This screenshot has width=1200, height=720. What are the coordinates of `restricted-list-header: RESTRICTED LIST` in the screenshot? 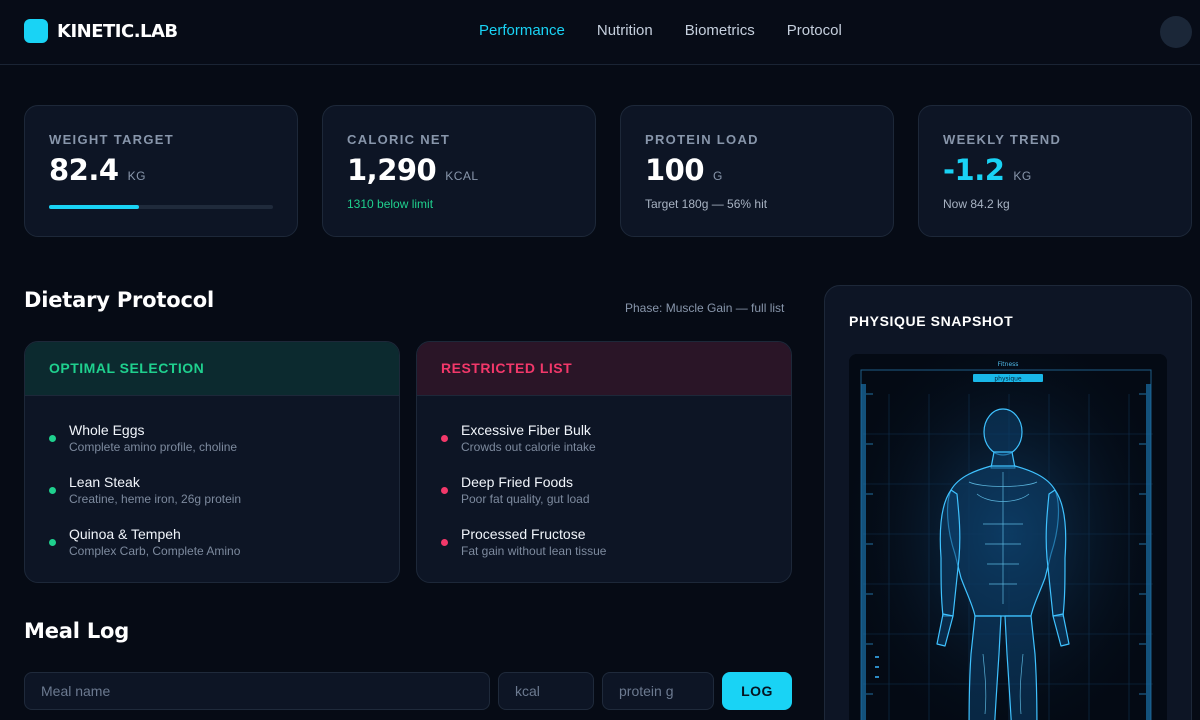 It's located at (604, 369).